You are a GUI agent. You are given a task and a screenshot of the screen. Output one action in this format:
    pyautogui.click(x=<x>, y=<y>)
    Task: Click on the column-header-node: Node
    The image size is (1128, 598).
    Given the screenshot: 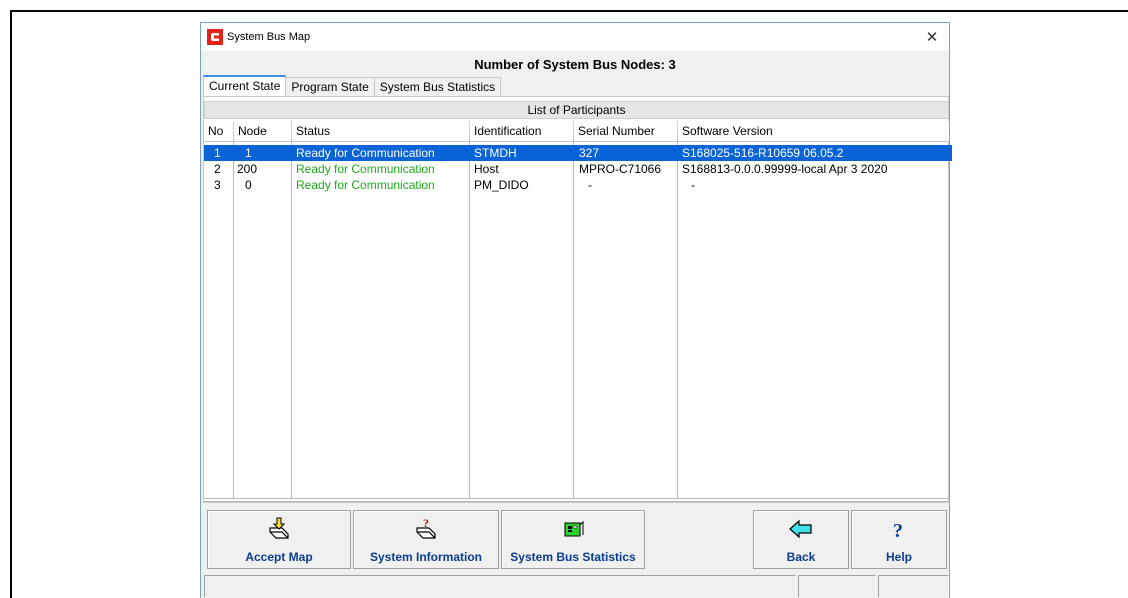 What is the action you would take?
    pyautogui.click(x=263, y=131)
    